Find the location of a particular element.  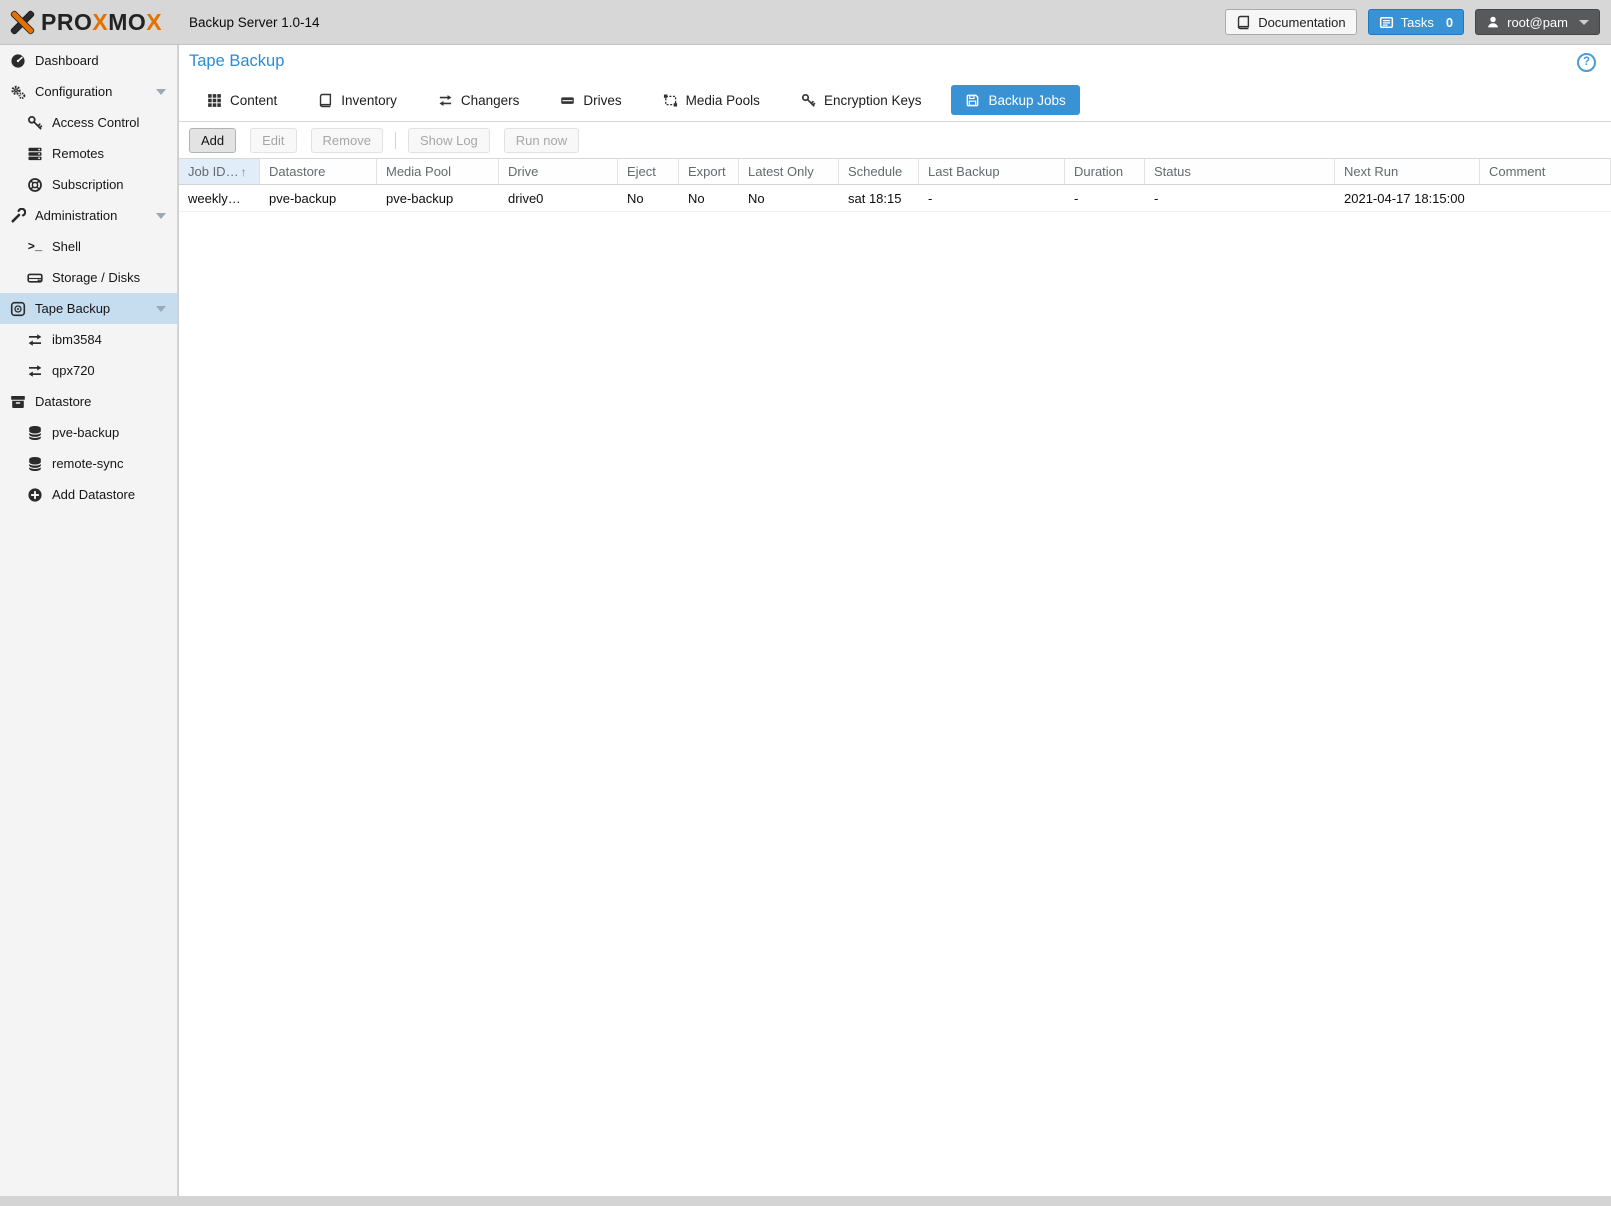

sidebar-item-label: ibm3584 is located at coordinates (77, 339).